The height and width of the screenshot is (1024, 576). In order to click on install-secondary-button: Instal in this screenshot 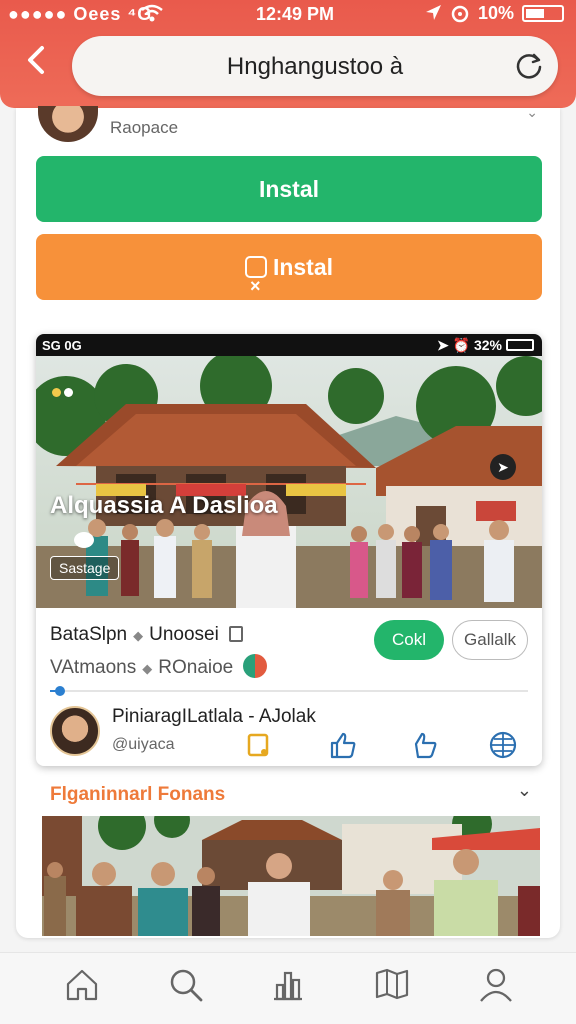, I will do `click(289, 276)`.